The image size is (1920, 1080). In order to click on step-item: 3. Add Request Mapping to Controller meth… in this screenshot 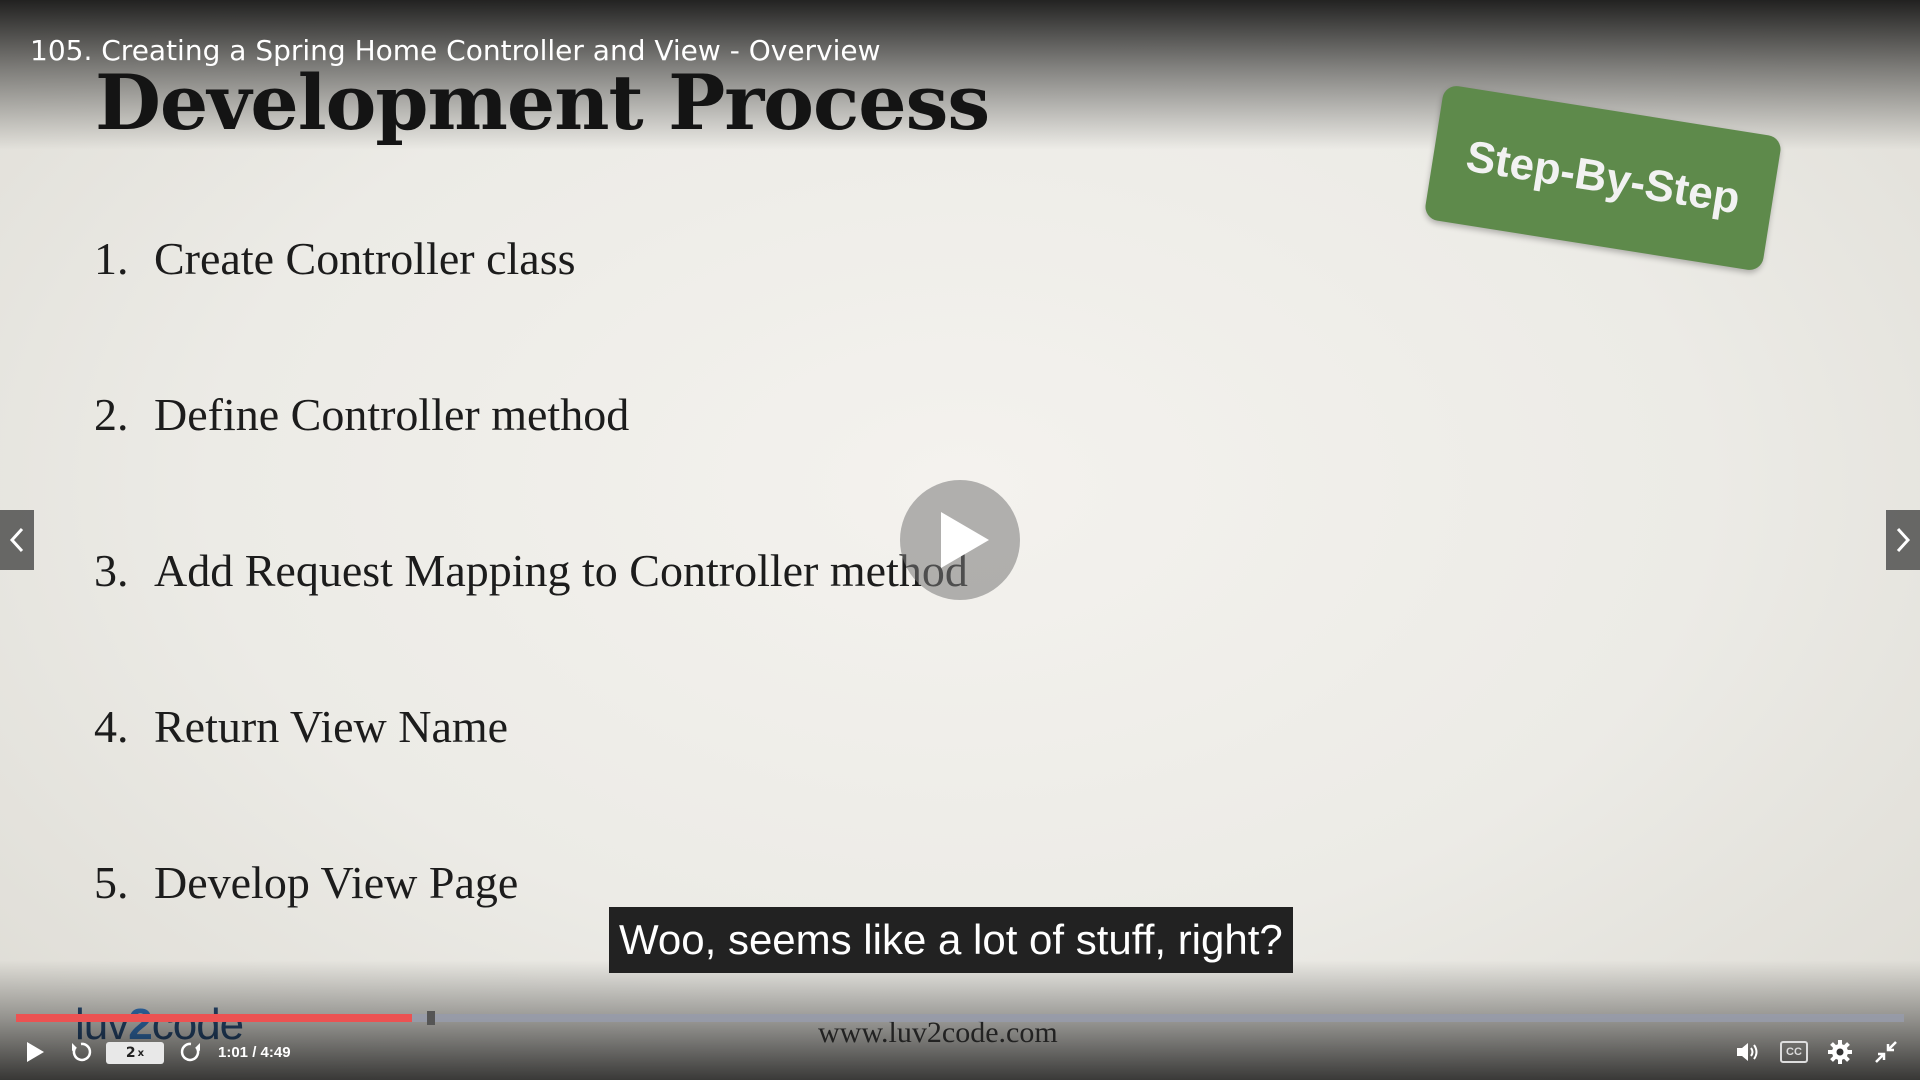, I will do `click(531, 570)`.